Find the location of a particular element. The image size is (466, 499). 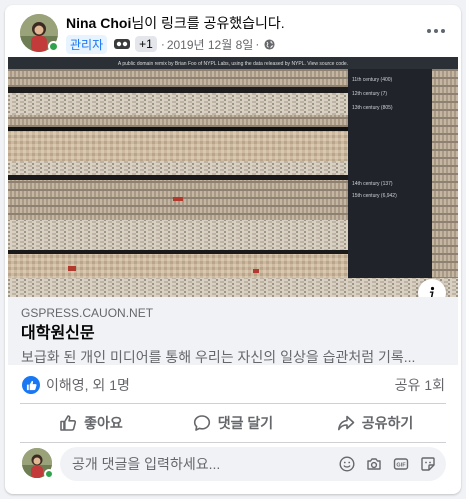

link-title: 대학원신문 is located at coordinates (233, 334).